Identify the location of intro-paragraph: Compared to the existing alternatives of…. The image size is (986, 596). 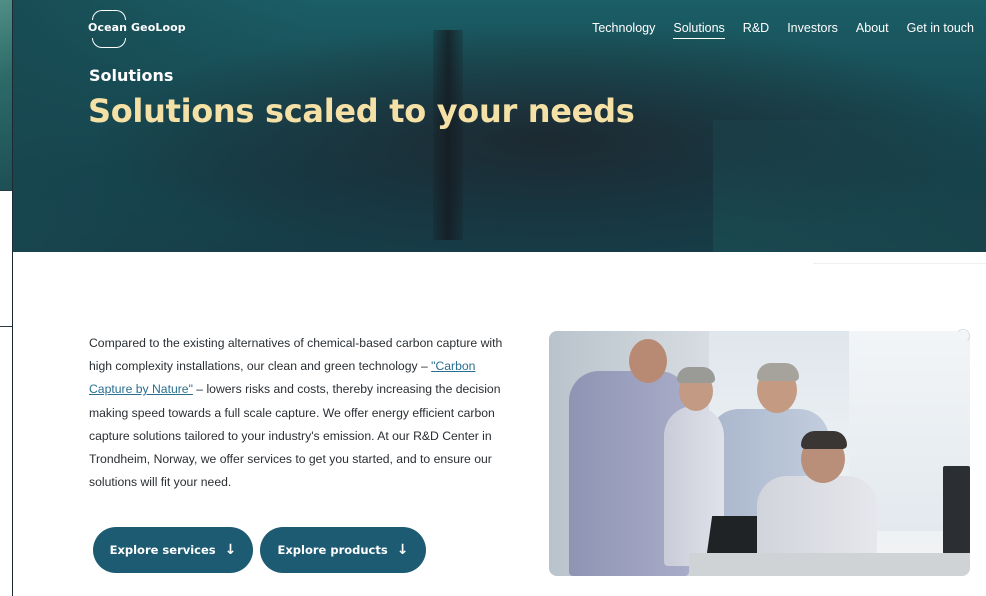
(301, 413).